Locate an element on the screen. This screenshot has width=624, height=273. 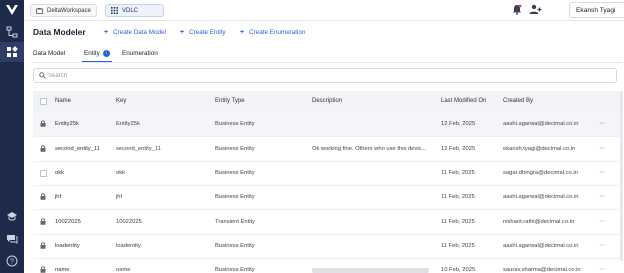
column-header-key: Key is located at coordinates (121, 101).